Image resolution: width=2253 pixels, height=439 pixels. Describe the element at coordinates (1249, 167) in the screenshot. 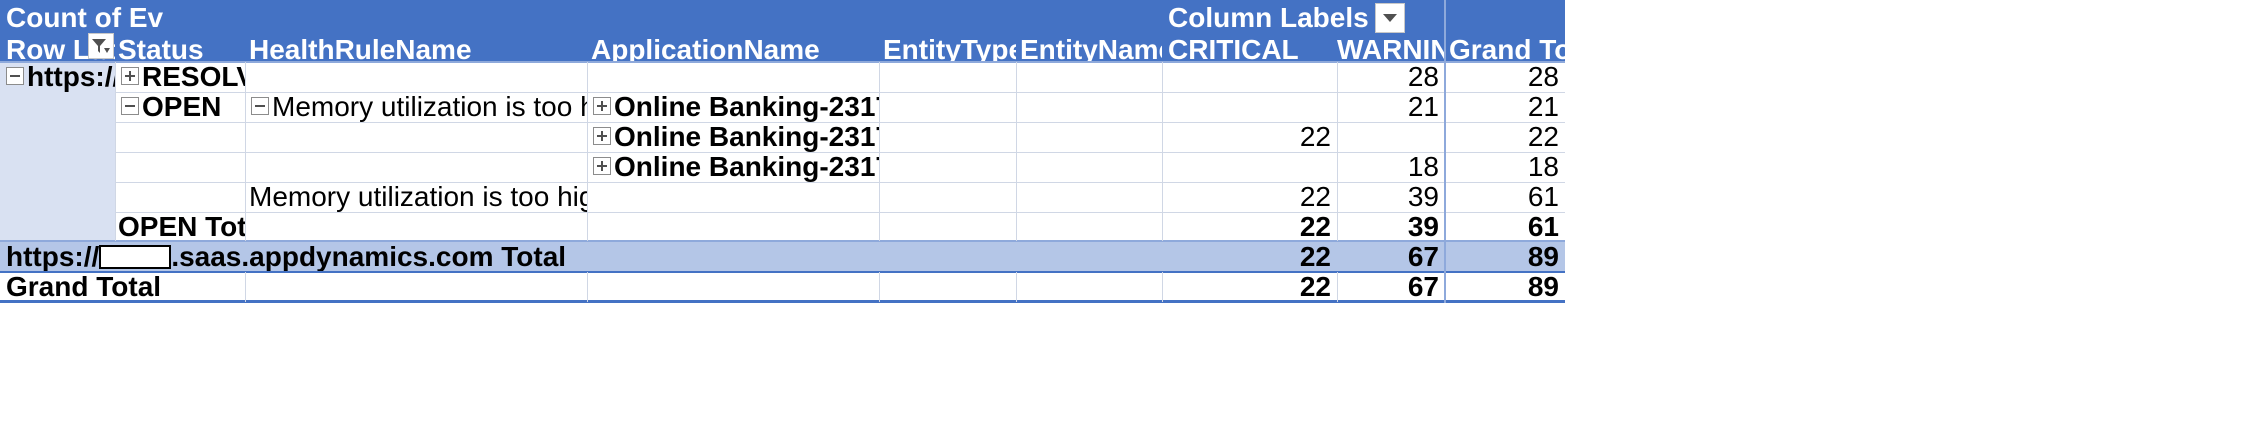

I see `r4-critical` at that location.